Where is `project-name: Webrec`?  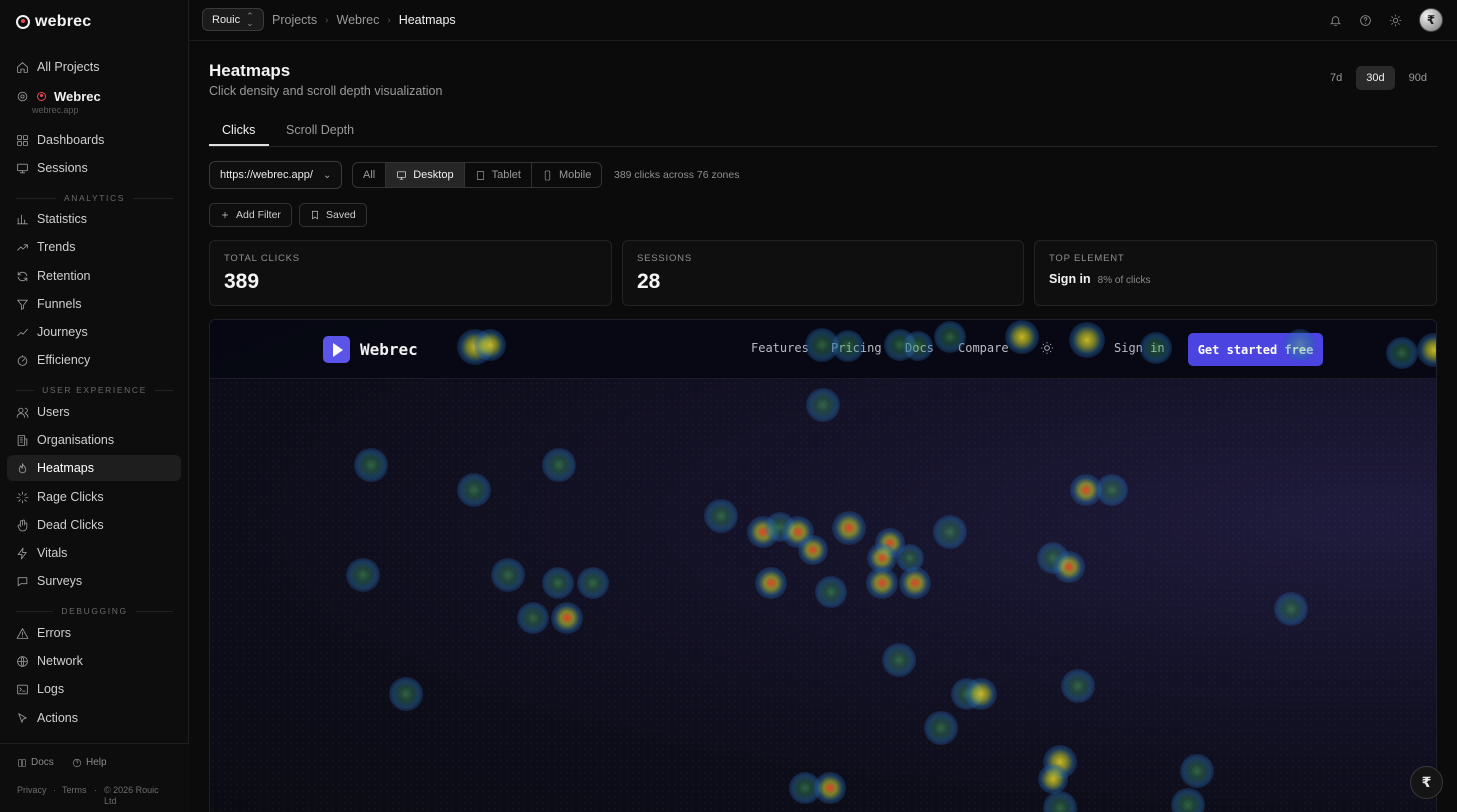 project-name: Webrec is located at coordinates (77, 96).